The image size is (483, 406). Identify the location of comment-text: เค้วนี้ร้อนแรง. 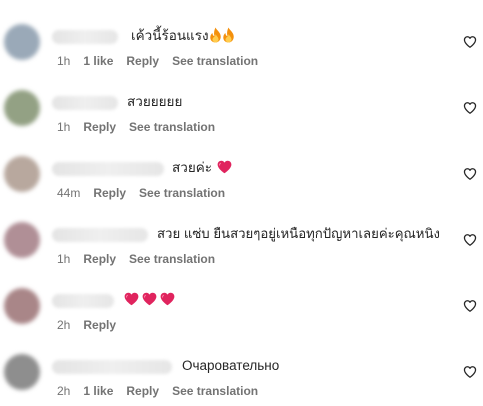
(183, 36).